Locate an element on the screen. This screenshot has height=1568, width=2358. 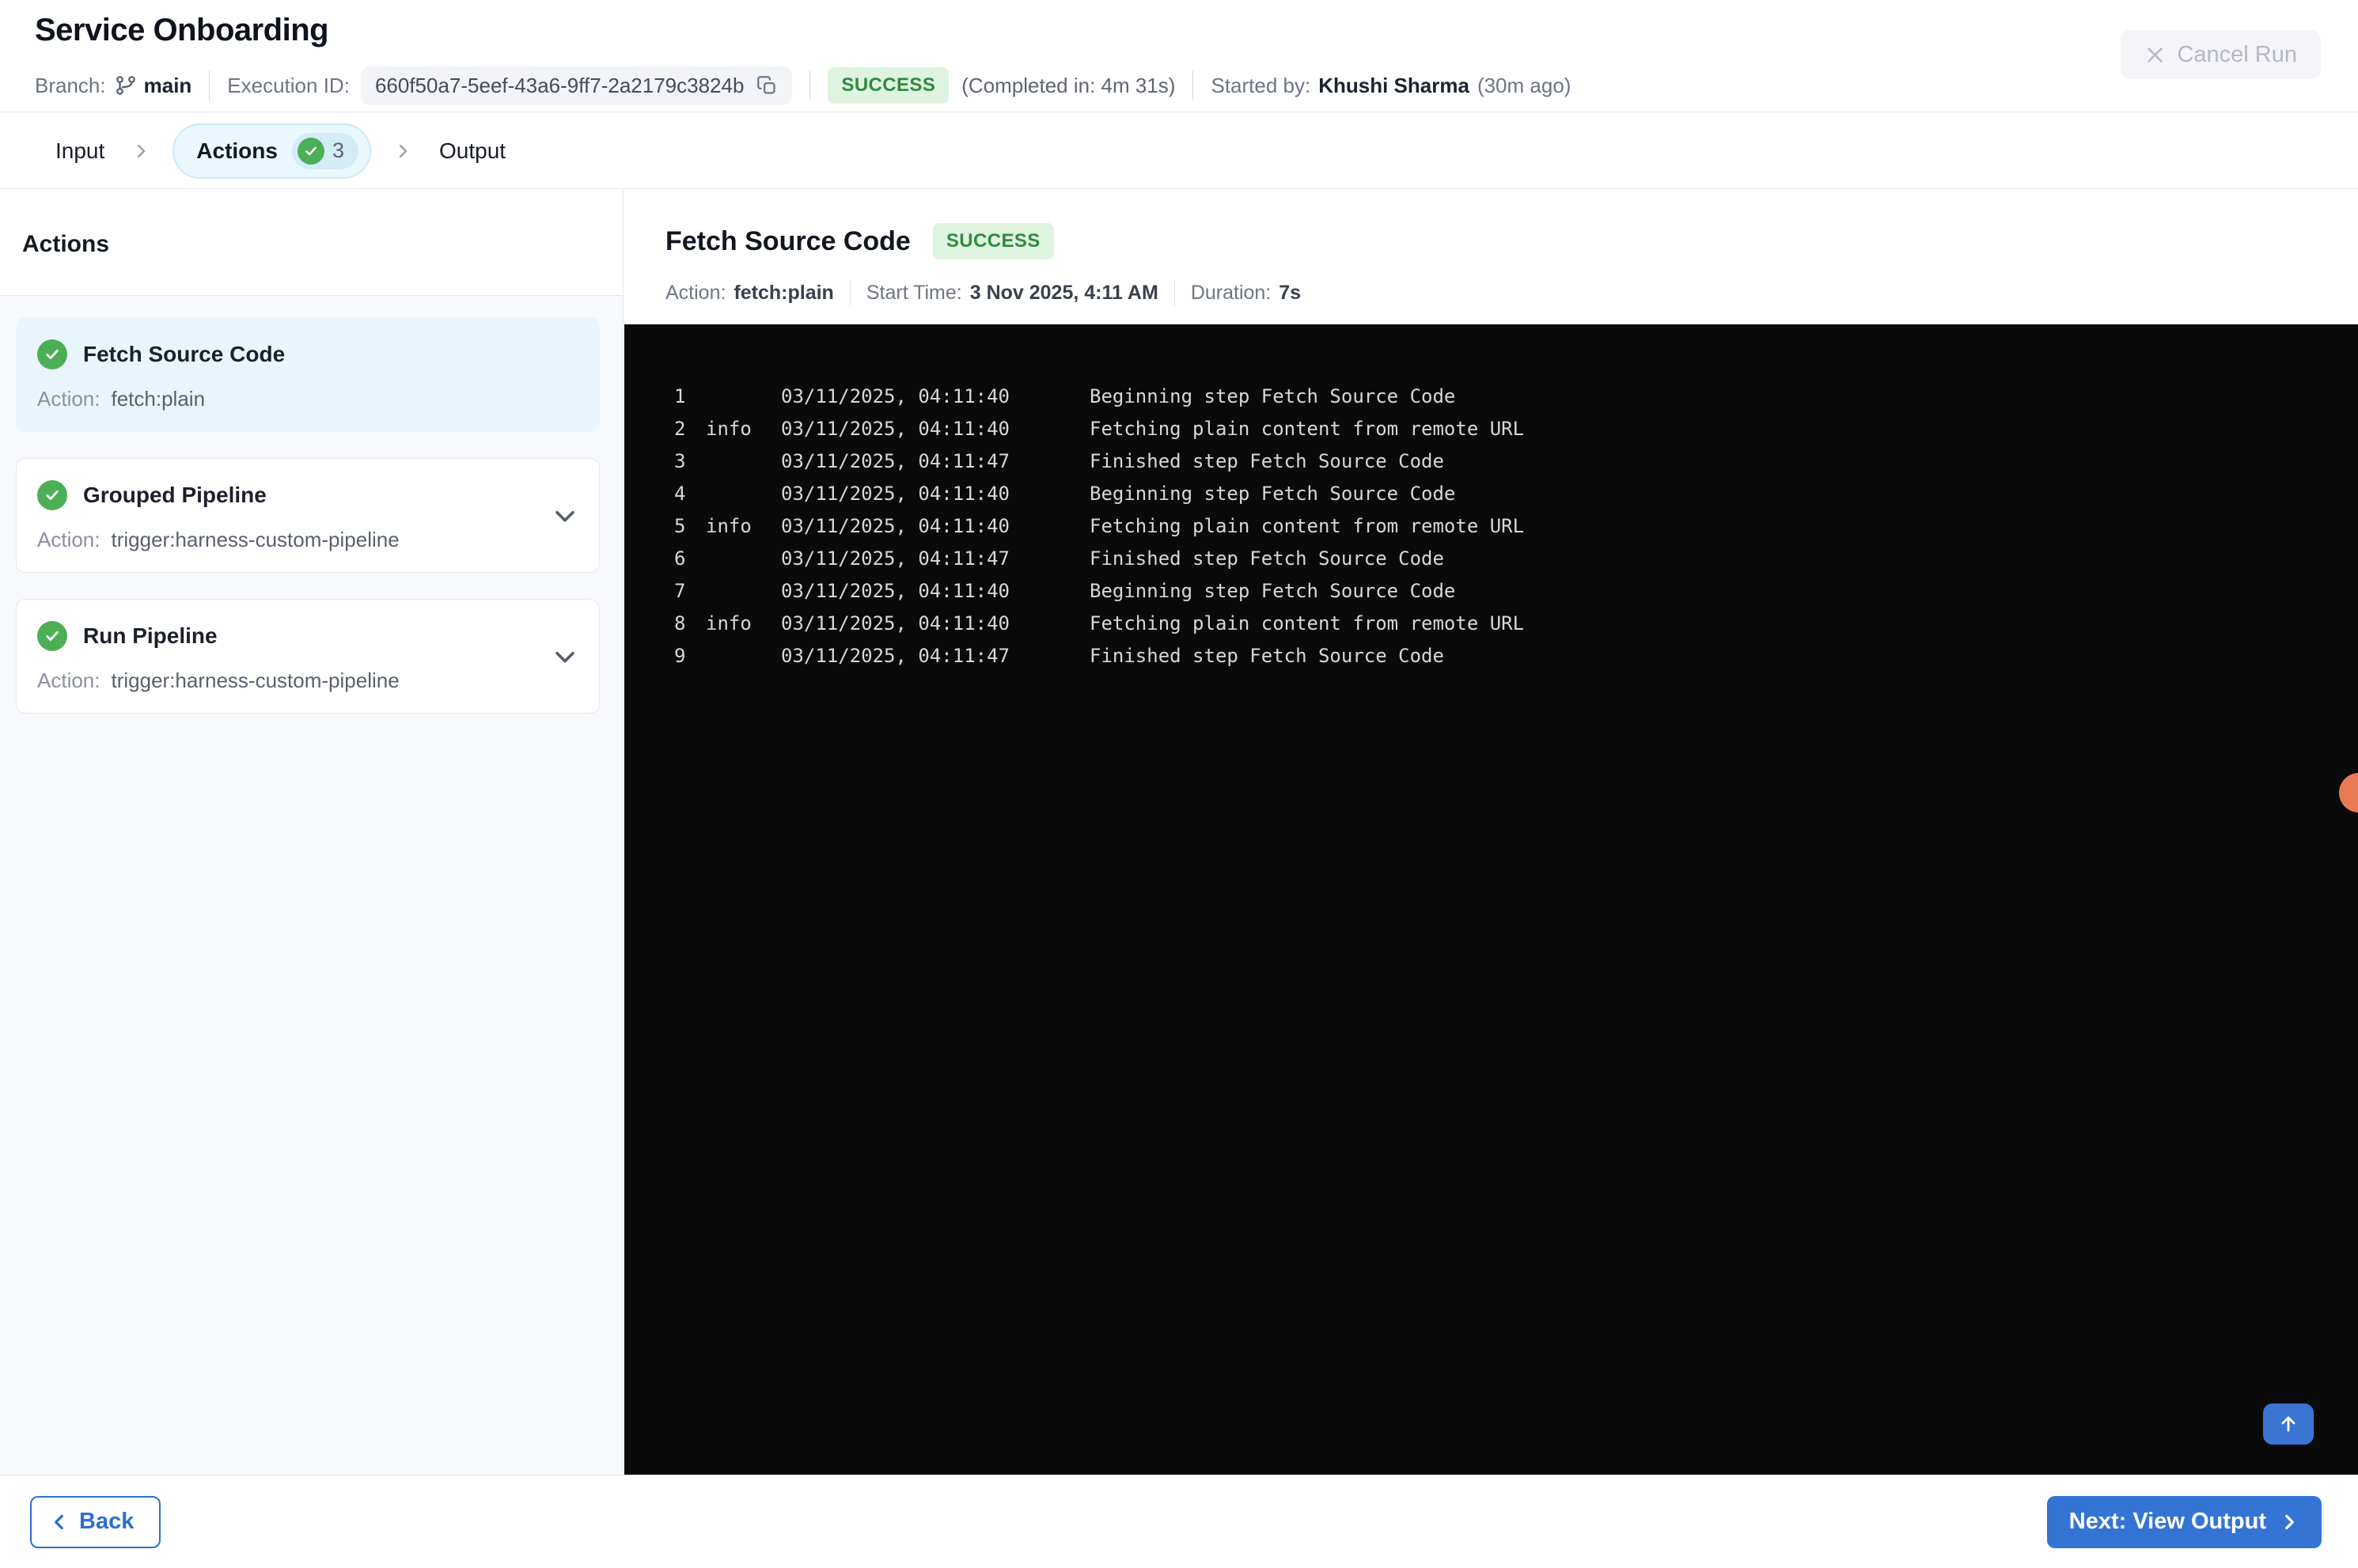
actions-count: 3 is located at coordinates (338, 150).